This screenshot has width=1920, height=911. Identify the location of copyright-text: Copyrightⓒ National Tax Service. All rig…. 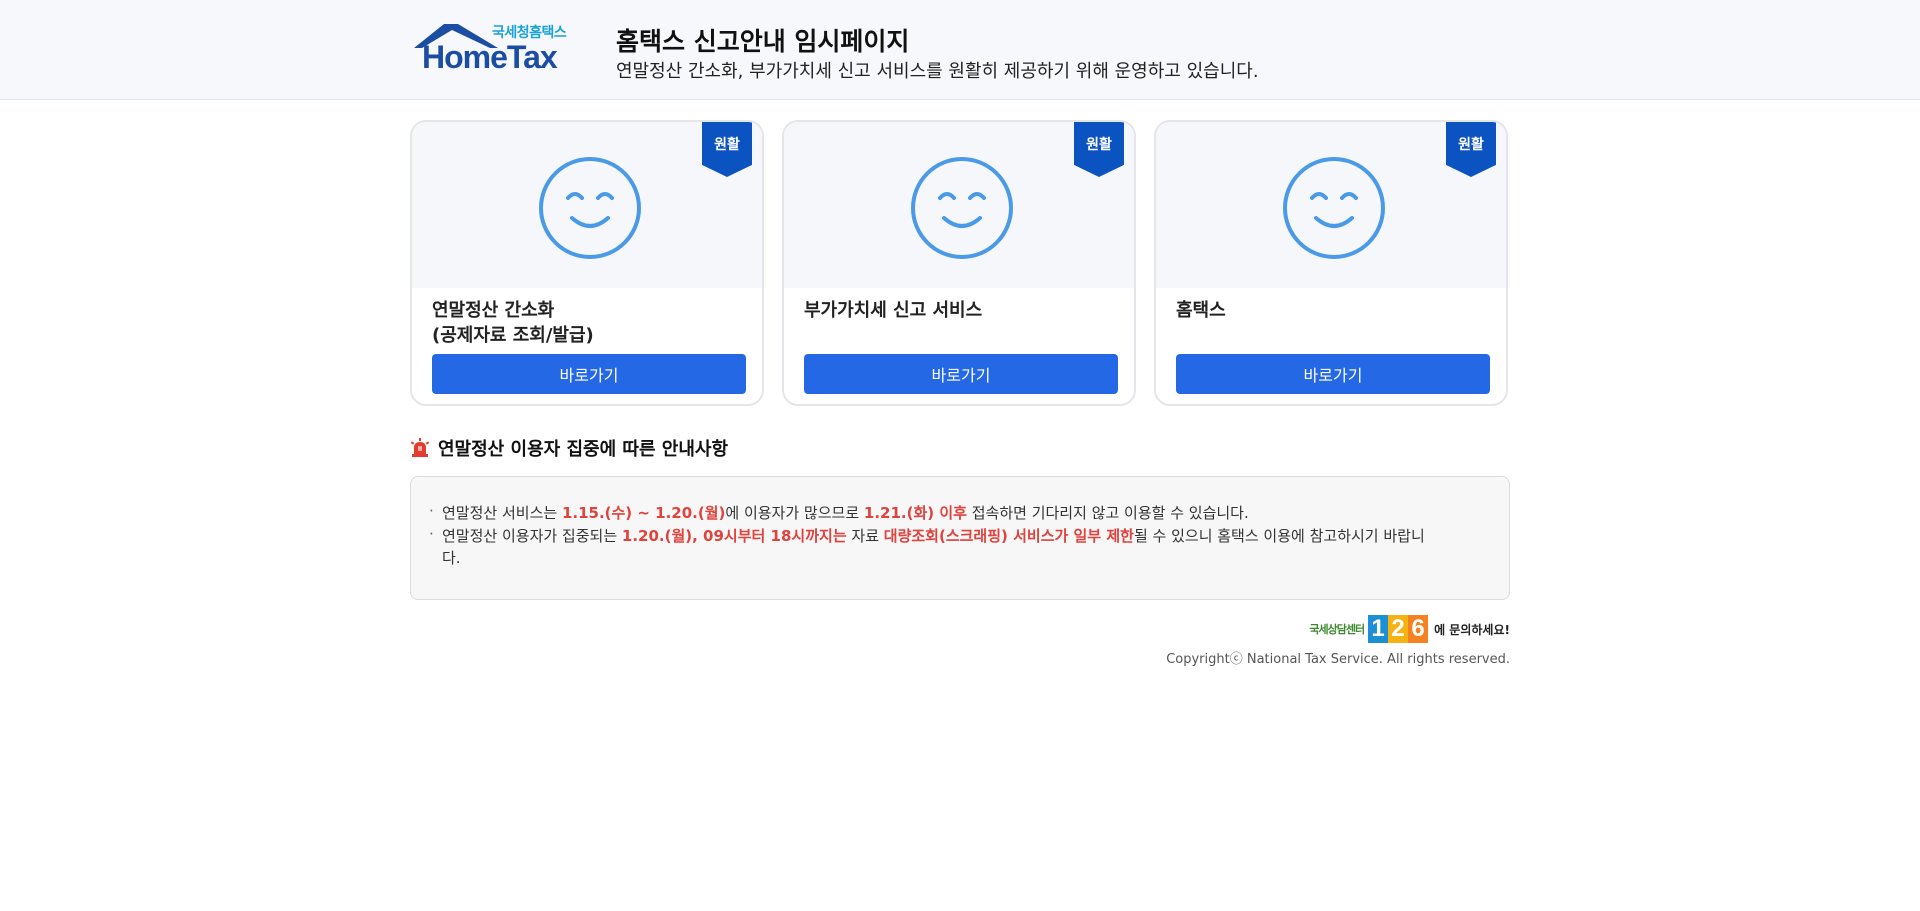
(1338, 659).